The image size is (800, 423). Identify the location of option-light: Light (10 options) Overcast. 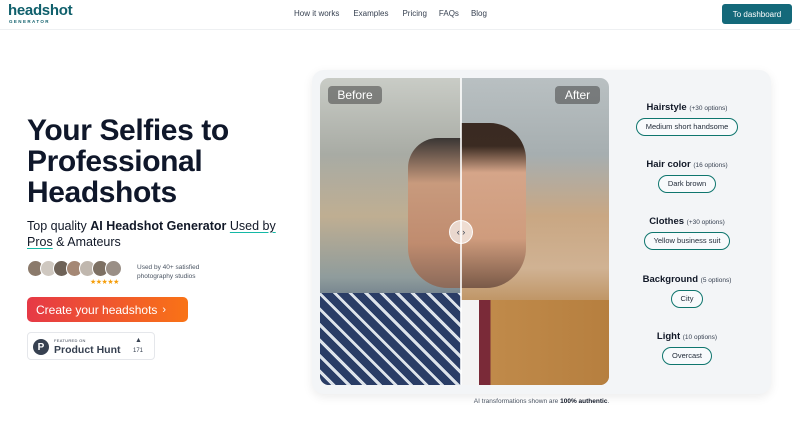
(687, 348).